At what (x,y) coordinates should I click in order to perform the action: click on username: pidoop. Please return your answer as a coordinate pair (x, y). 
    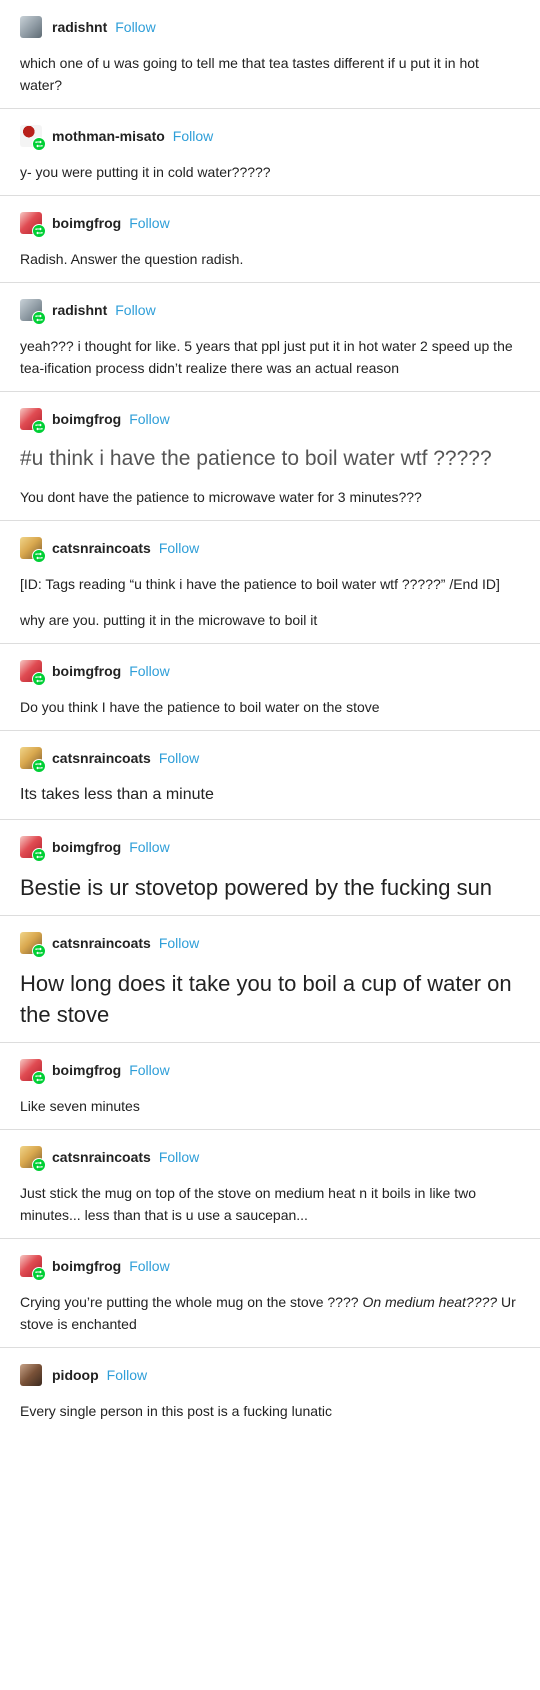
    Looking at the image, I should click on (75, 1375).